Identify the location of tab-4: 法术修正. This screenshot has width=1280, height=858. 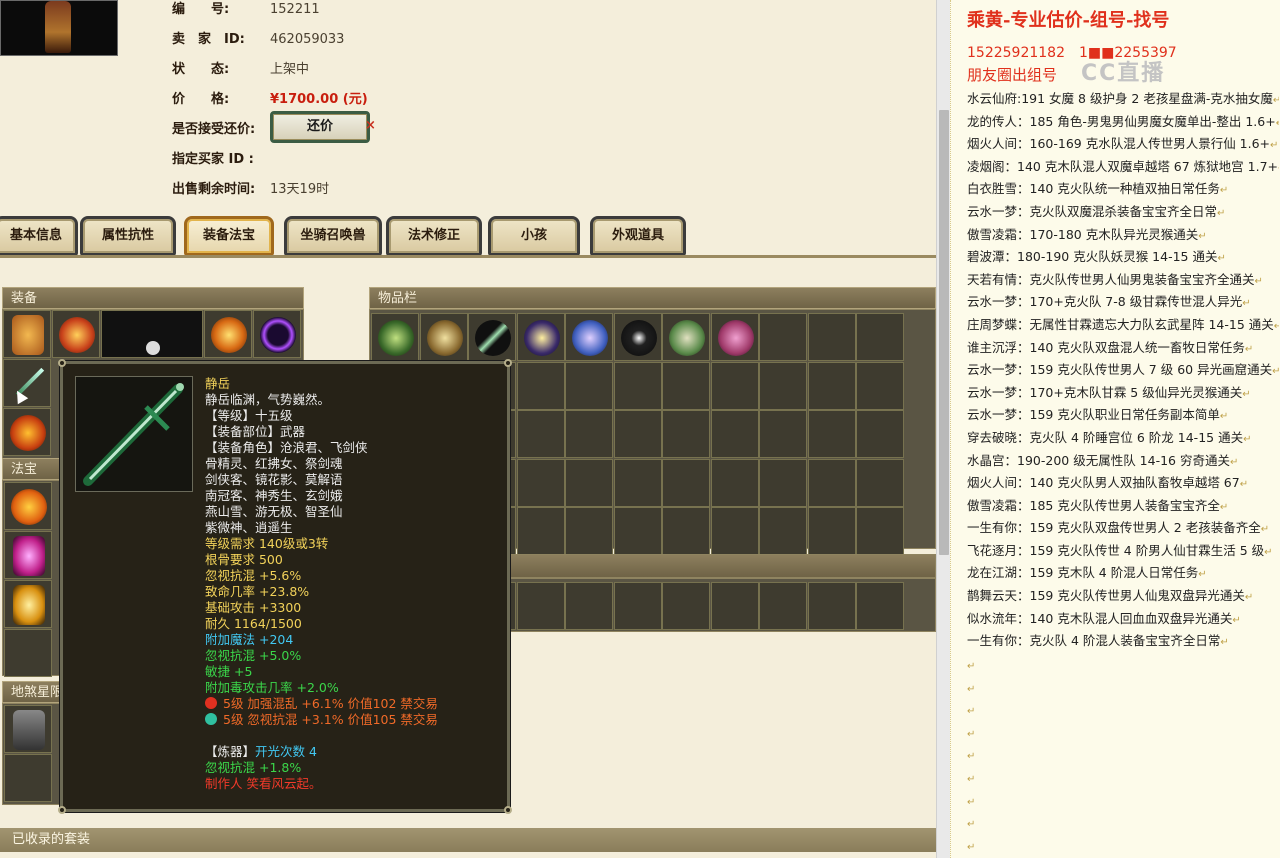
(434, 236).